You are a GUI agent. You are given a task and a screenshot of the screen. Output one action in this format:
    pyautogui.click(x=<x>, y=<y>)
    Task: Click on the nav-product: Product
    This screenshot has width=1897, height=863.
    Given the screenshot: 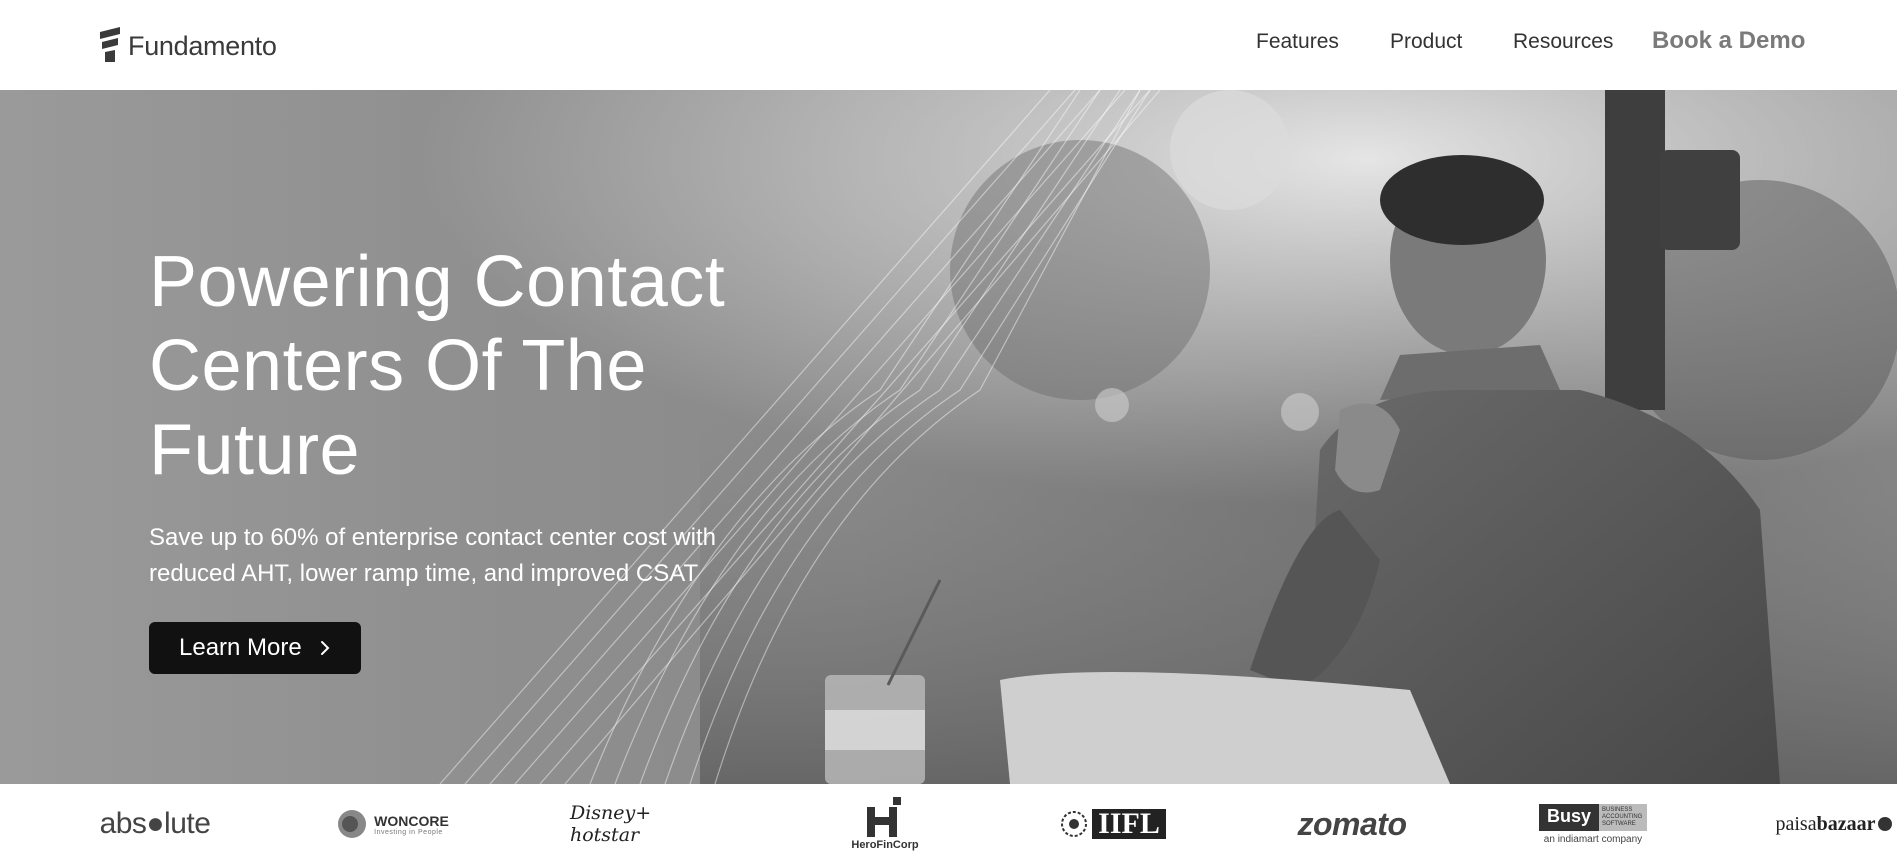 What is the action you would take?
    pyautogui.click(x=1426, y=42)
    